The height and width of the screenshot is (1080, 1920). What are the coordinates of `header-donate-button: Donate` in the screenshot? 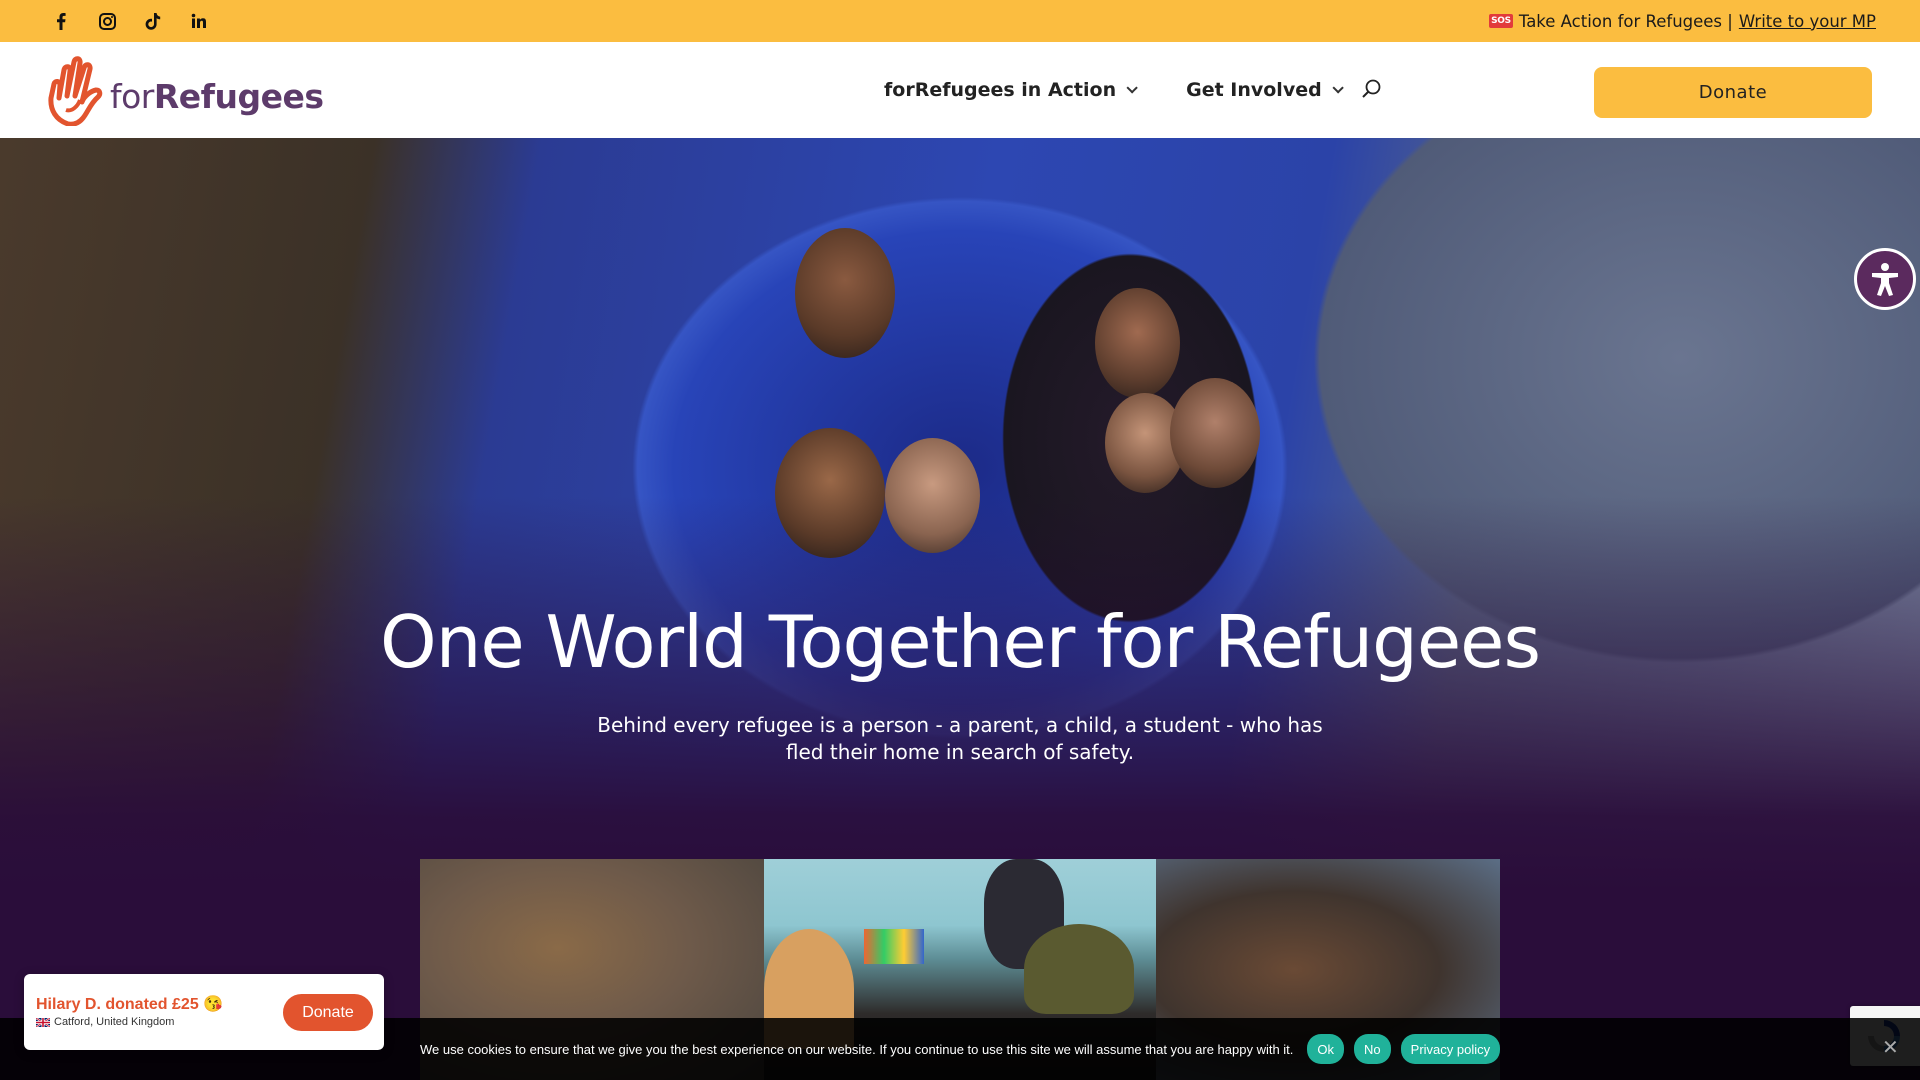 It's located at (1733, 92).